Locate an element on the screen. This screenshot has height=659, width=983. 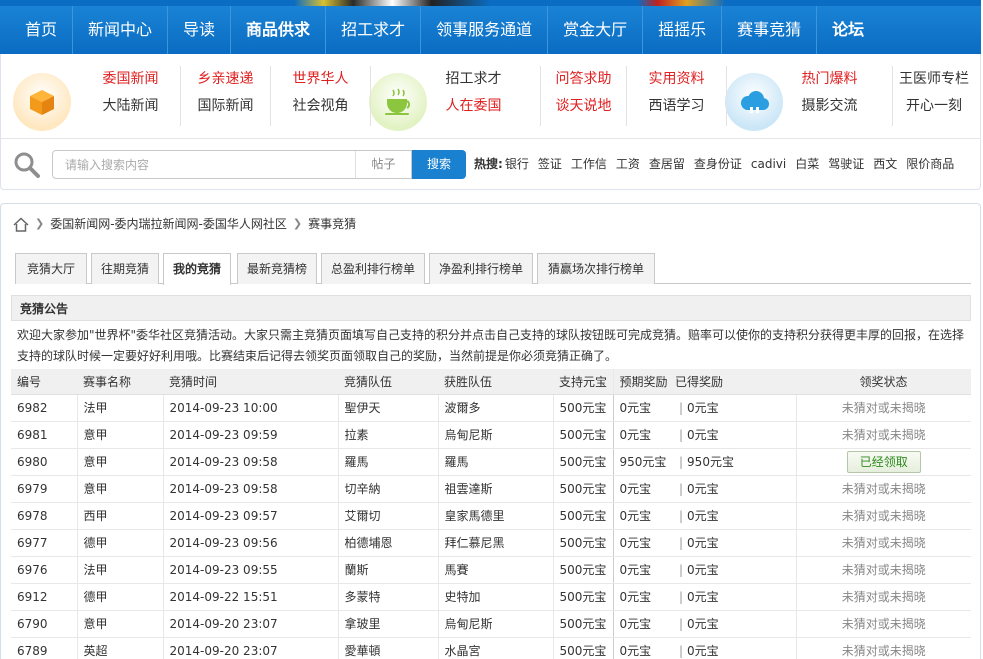
cell-time: 2014-09-23 09:55 is located at coordinates (251, 570).